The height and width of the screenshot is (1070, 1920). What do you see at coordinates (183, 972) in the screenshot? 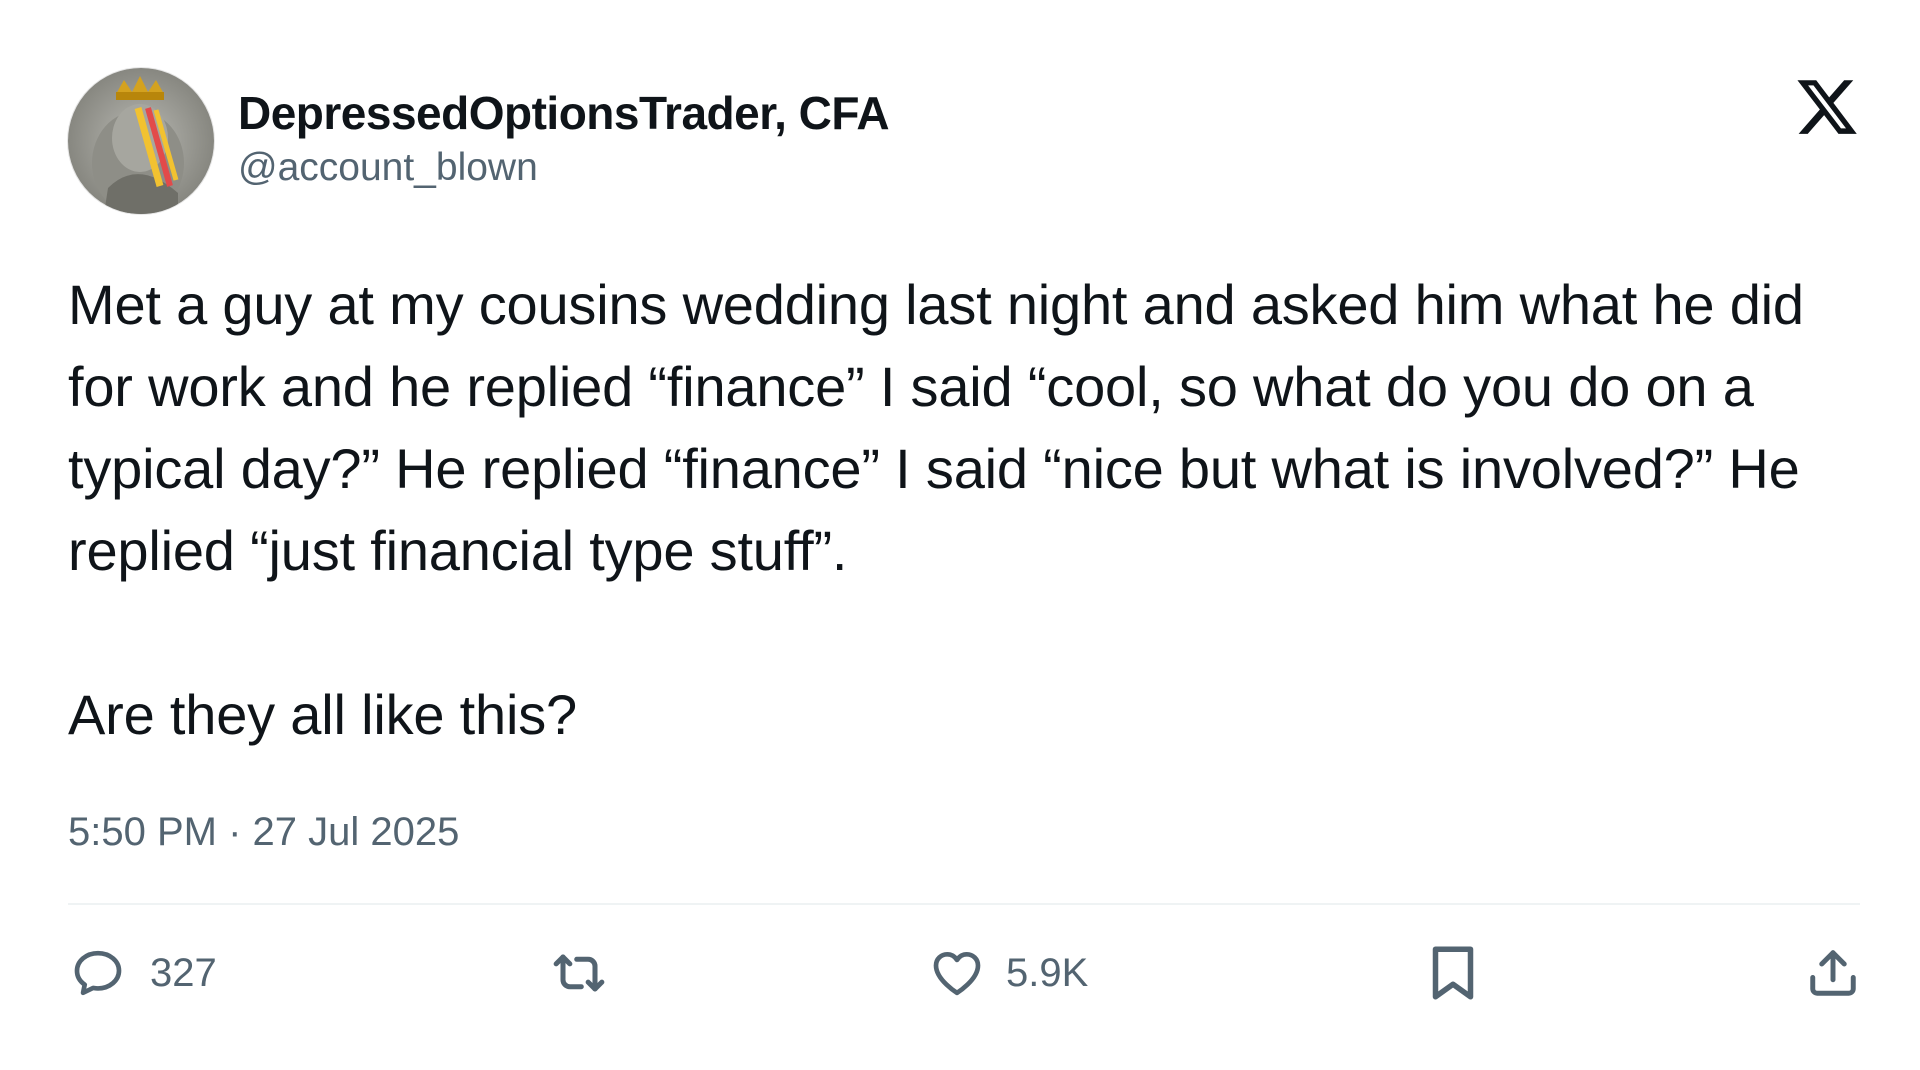
I see `reply-count: 327` at bounding box center [183, 972].